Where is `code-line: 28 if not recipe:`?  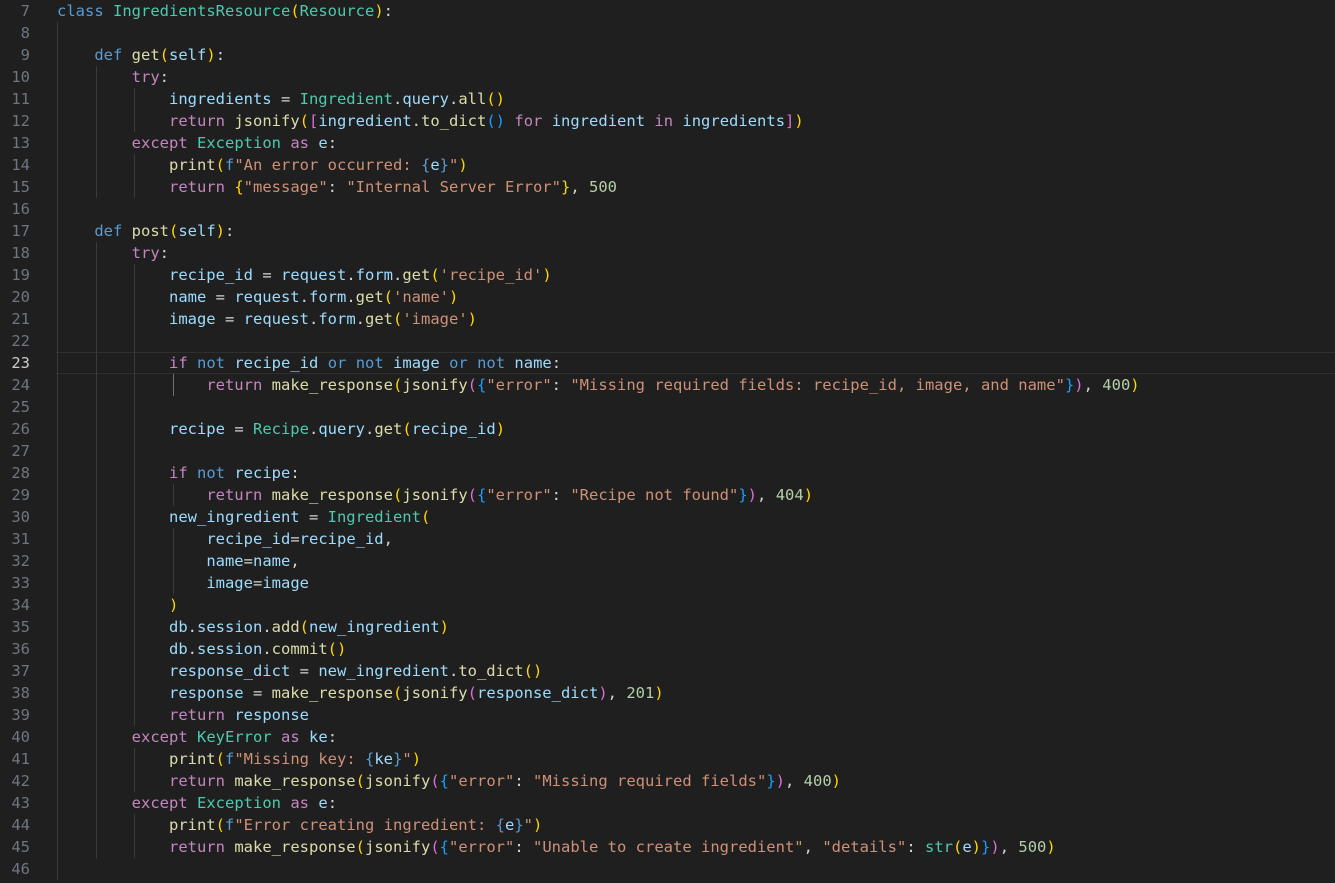 code-line: 28 if not recipe: is located at coordinates (667, 473).